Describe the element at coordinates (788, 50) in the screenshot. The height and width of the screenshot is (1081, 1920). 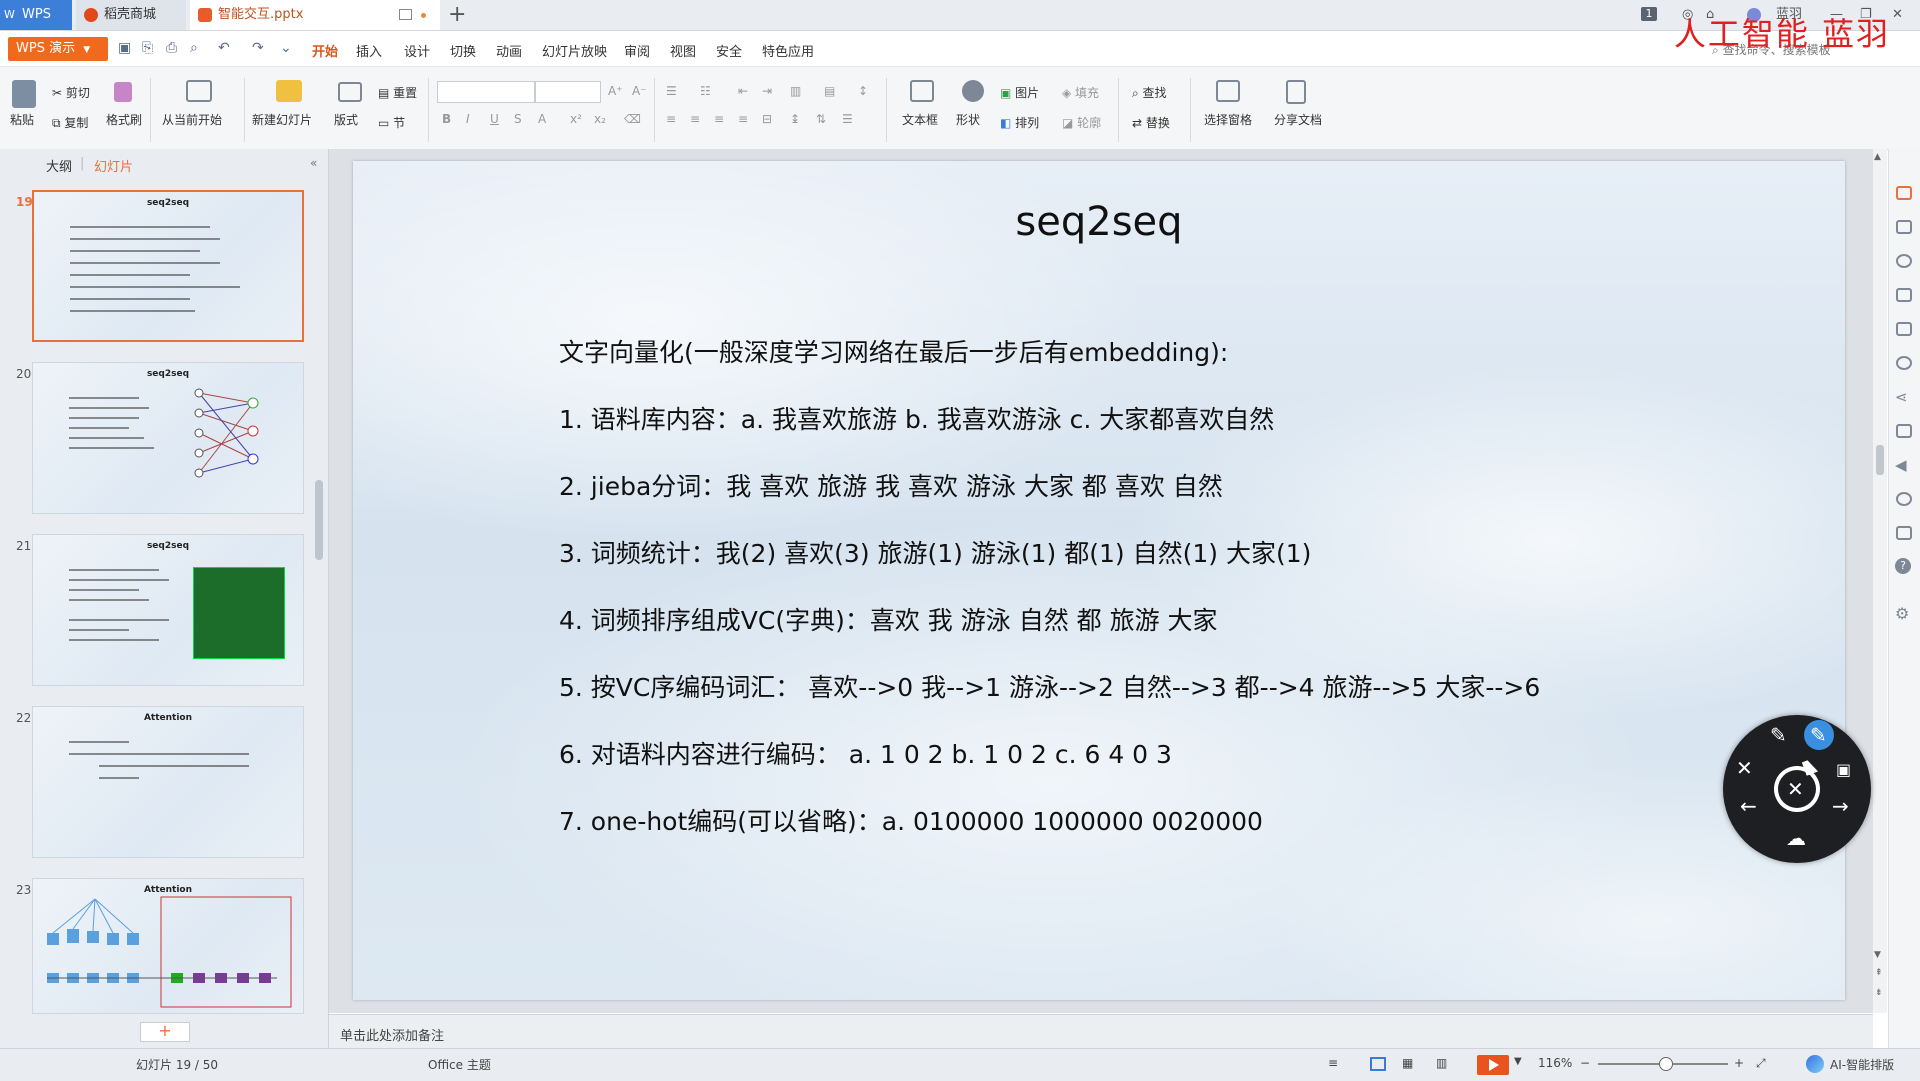
I see `menu-special: 特色应用` at that location.